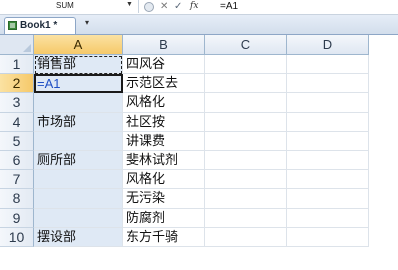  Describe the element at coordinates (246, 161) in the screenshot. I see `cell-c6` at that location.